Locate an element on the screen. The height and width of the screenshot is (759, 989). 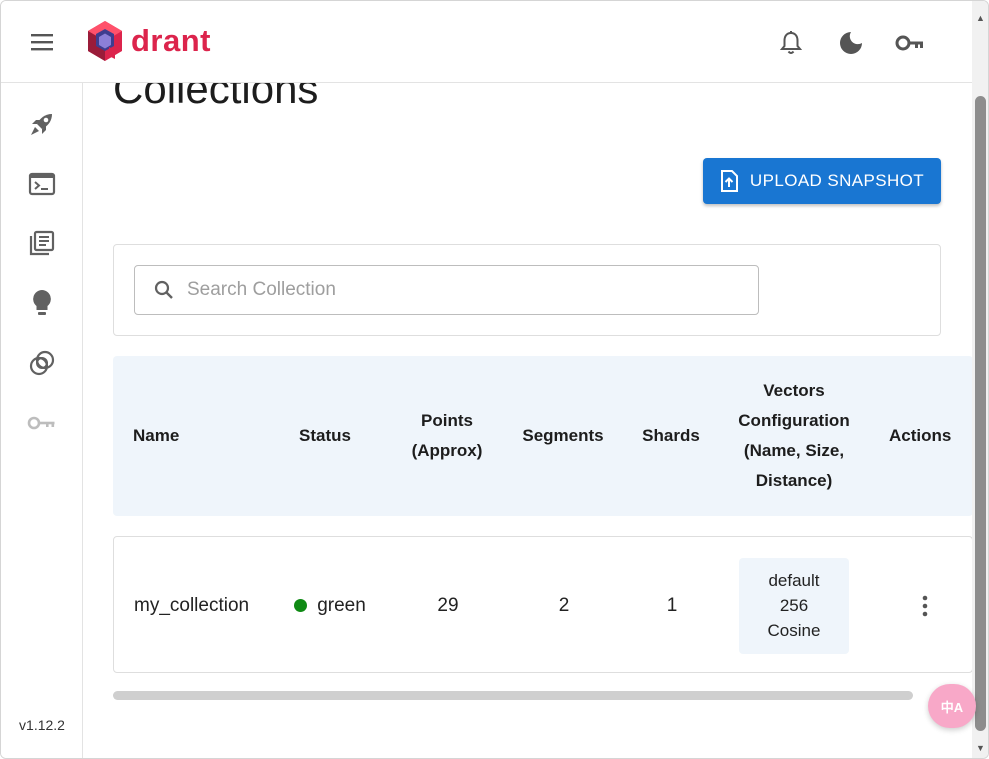
vector-distance: Cosine is located at coordinates (794, 630).